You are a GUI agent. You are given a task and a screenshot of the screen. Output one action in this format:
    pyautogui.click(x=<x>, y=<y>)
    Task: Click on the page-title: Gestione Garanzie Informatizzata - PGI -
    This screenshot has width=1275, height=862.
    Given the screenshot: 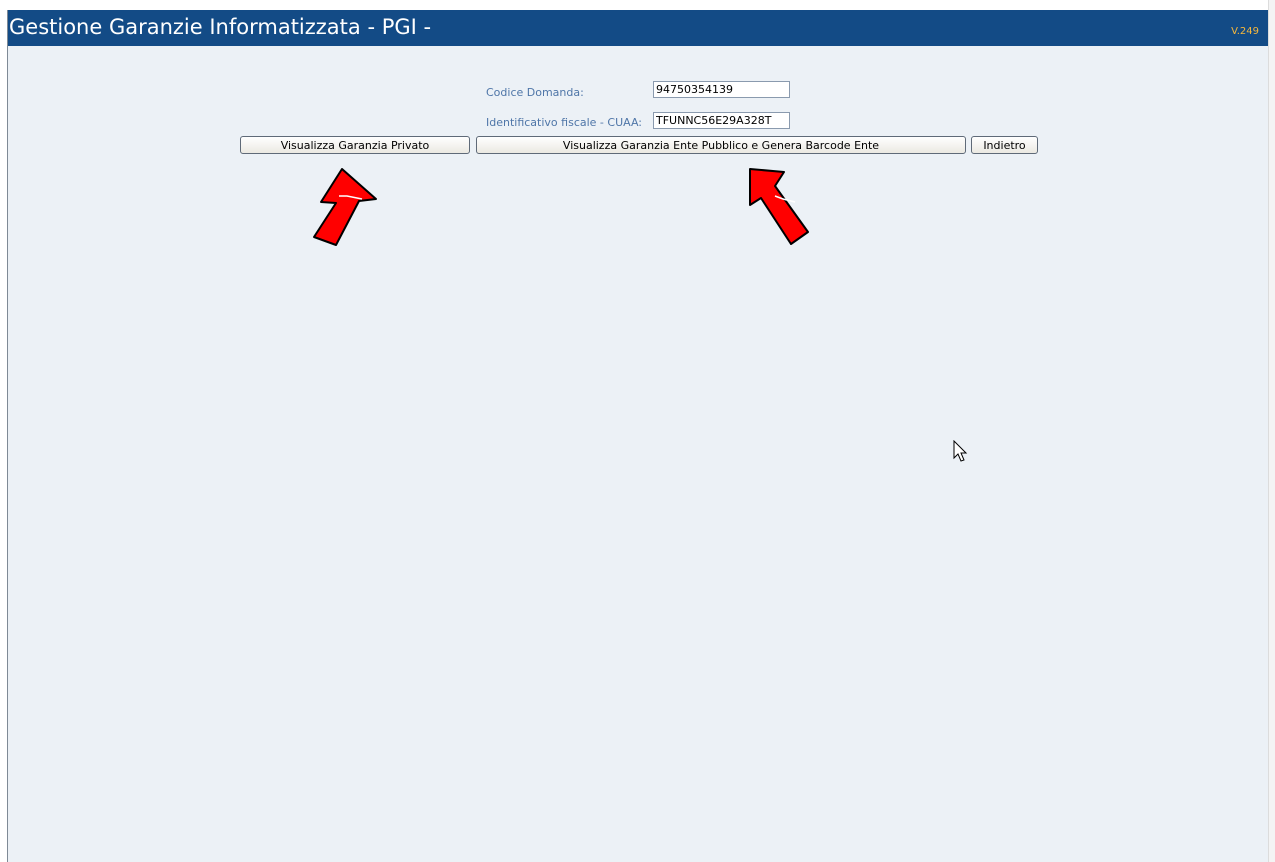 What is the action you would take?
    pyautogui.click(x=220, y=27)
    